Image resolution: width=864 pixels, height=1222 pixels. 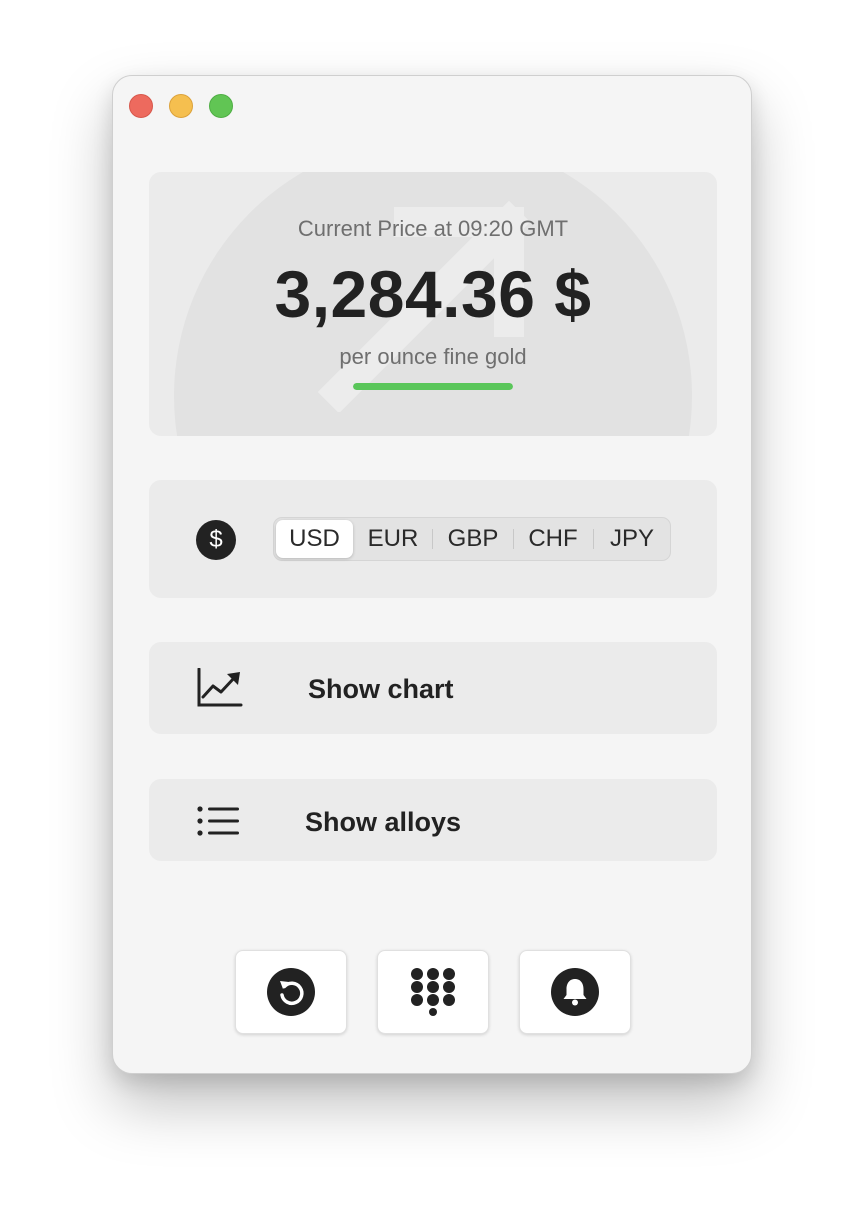 I want to click on refresh-icon, so click(x=291, y=992).